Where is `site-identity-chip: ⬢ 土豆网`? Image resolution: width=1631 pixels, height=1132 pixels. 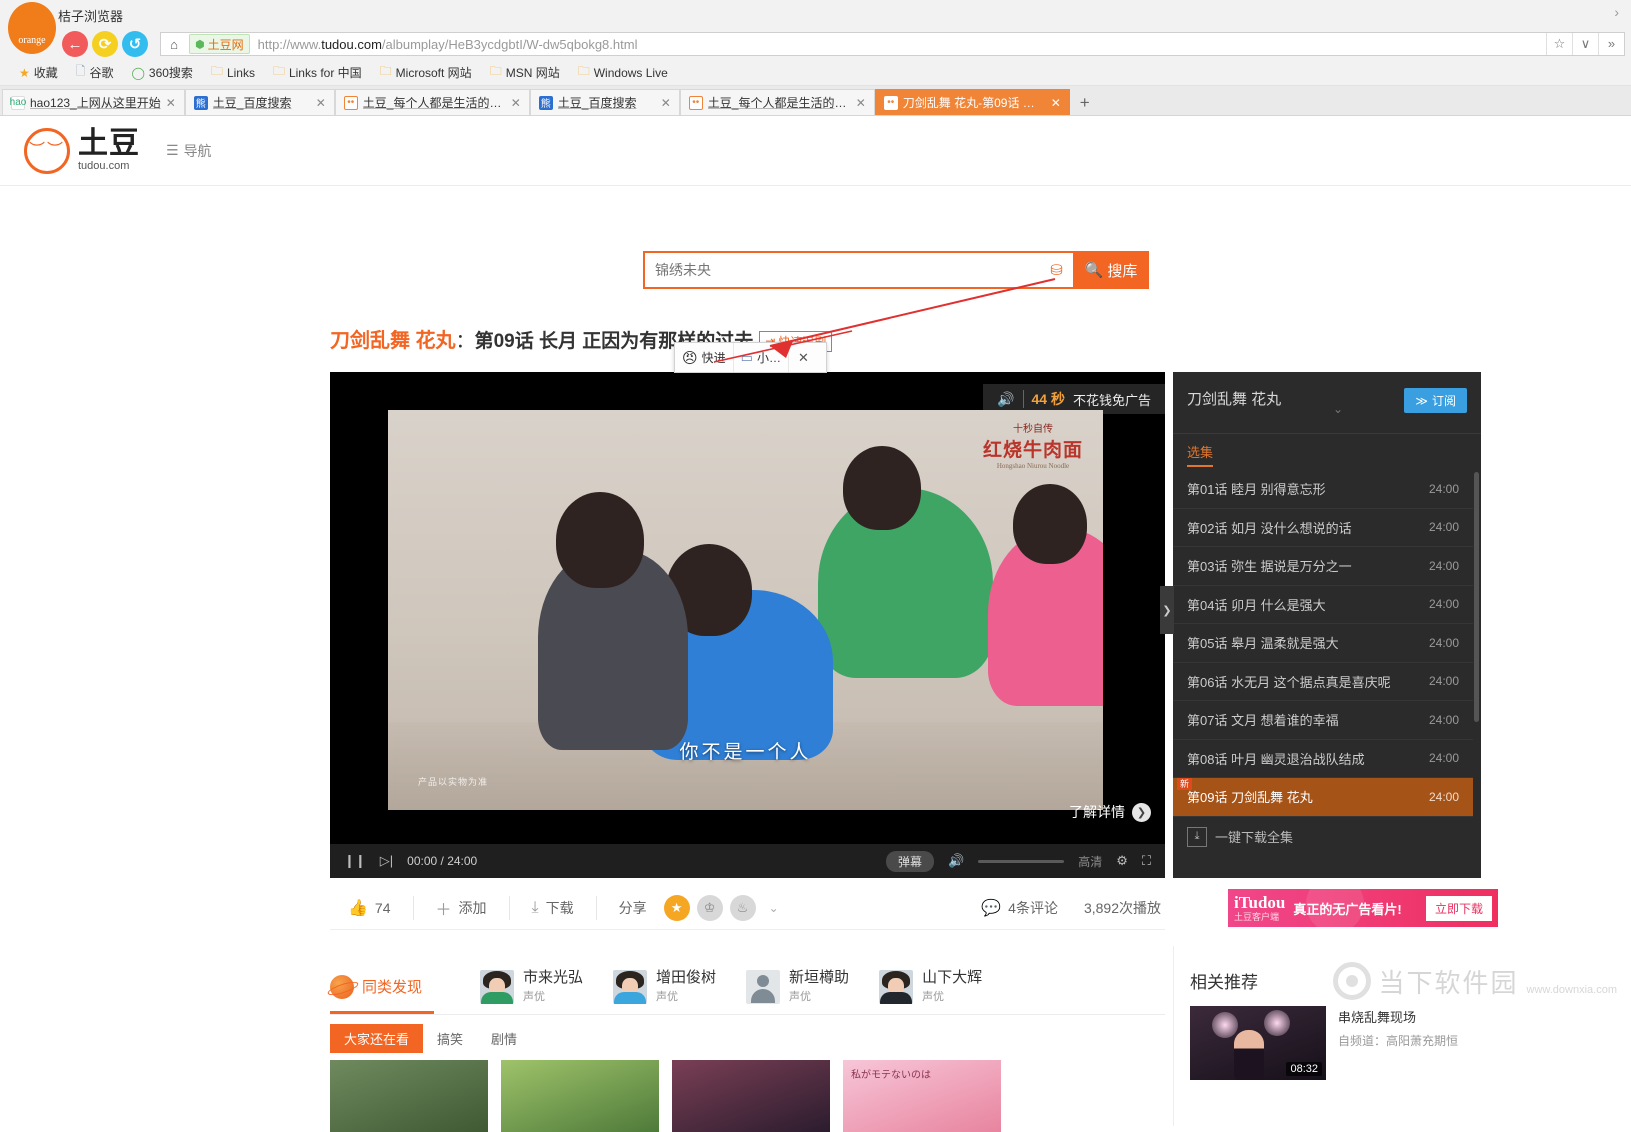 site-identity-chip: ⬢ 土豆网 is located at coordinates (219, 44).